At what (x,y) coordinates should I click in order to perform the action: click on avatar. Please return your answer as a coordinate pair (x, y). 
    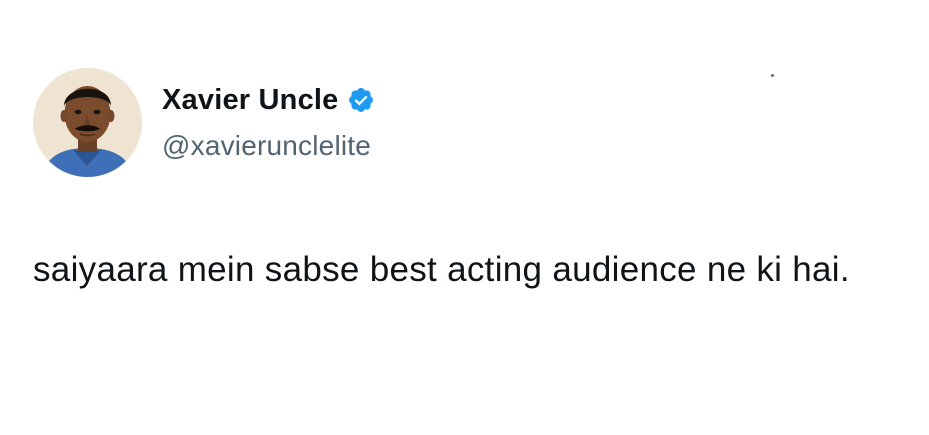
    Looking at the image, I should click on (87, 122).